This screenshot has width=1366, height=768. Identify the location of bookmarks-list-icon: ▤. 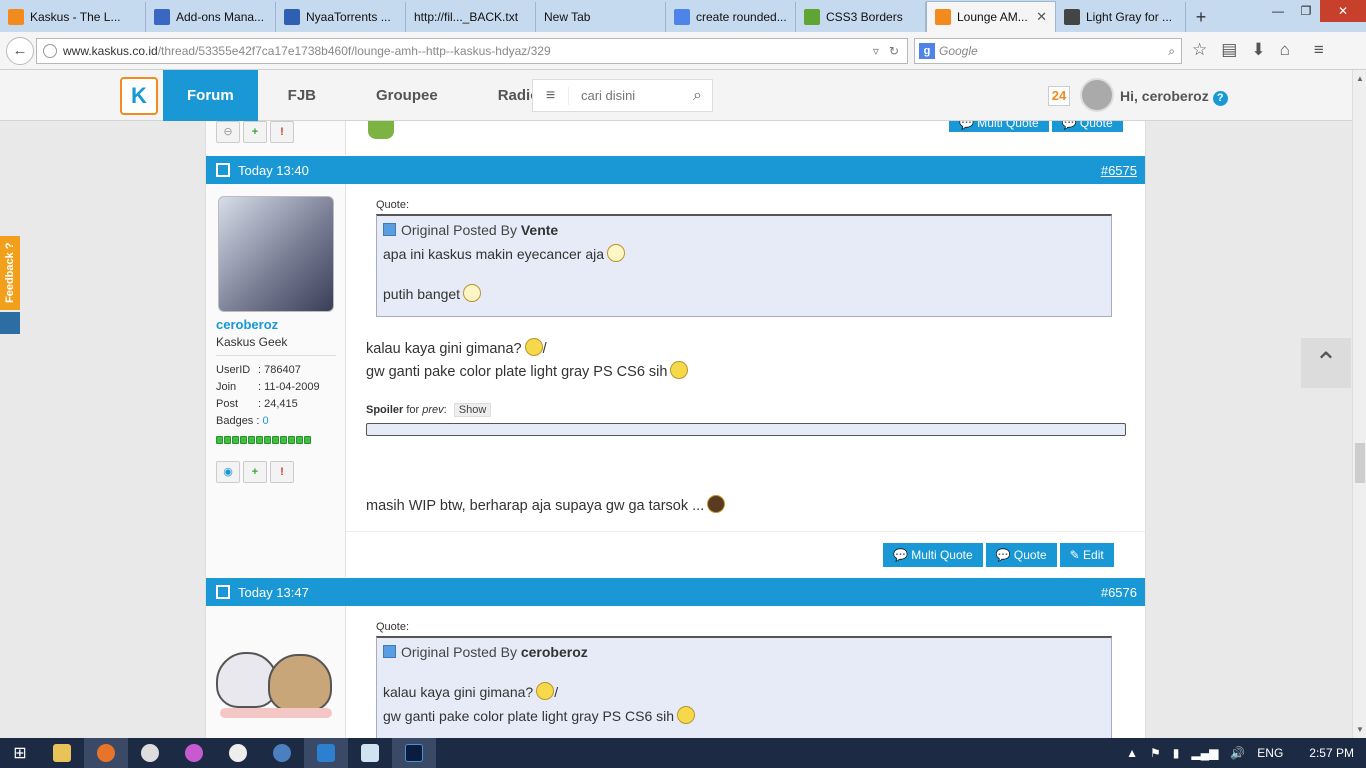
(1229, 50).